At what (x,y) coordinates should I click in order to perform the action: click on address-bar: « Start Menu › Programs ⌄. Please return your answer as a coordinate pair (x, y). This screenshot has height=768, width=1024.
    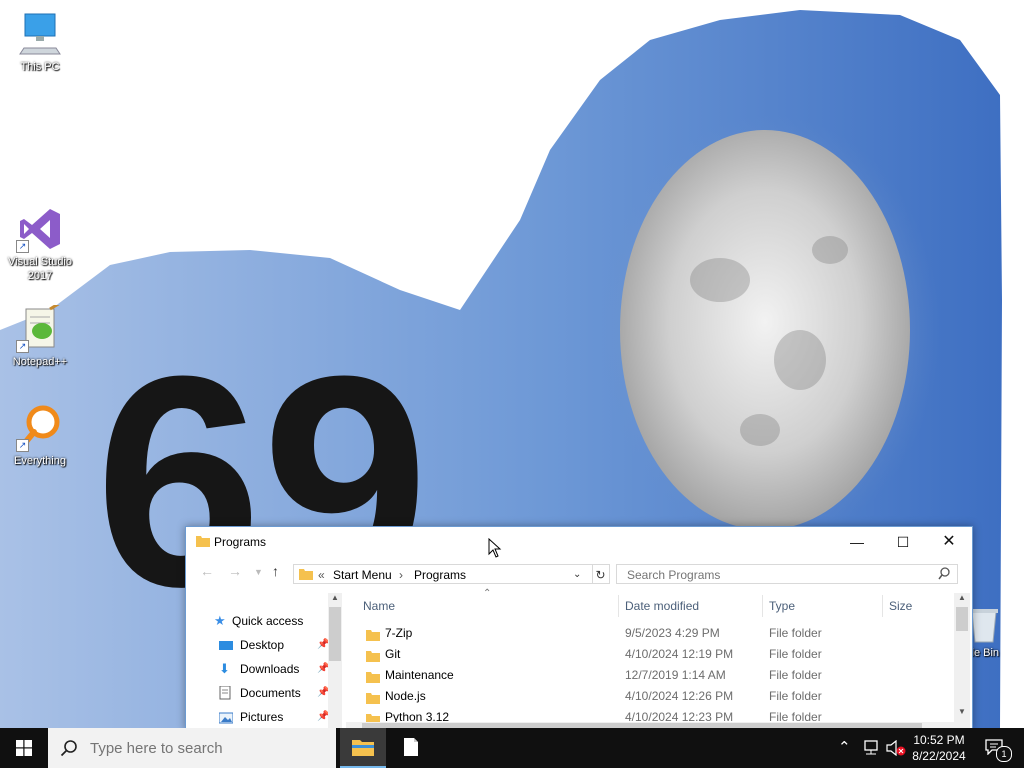
    Looking at the image, I should click on (443, 574).